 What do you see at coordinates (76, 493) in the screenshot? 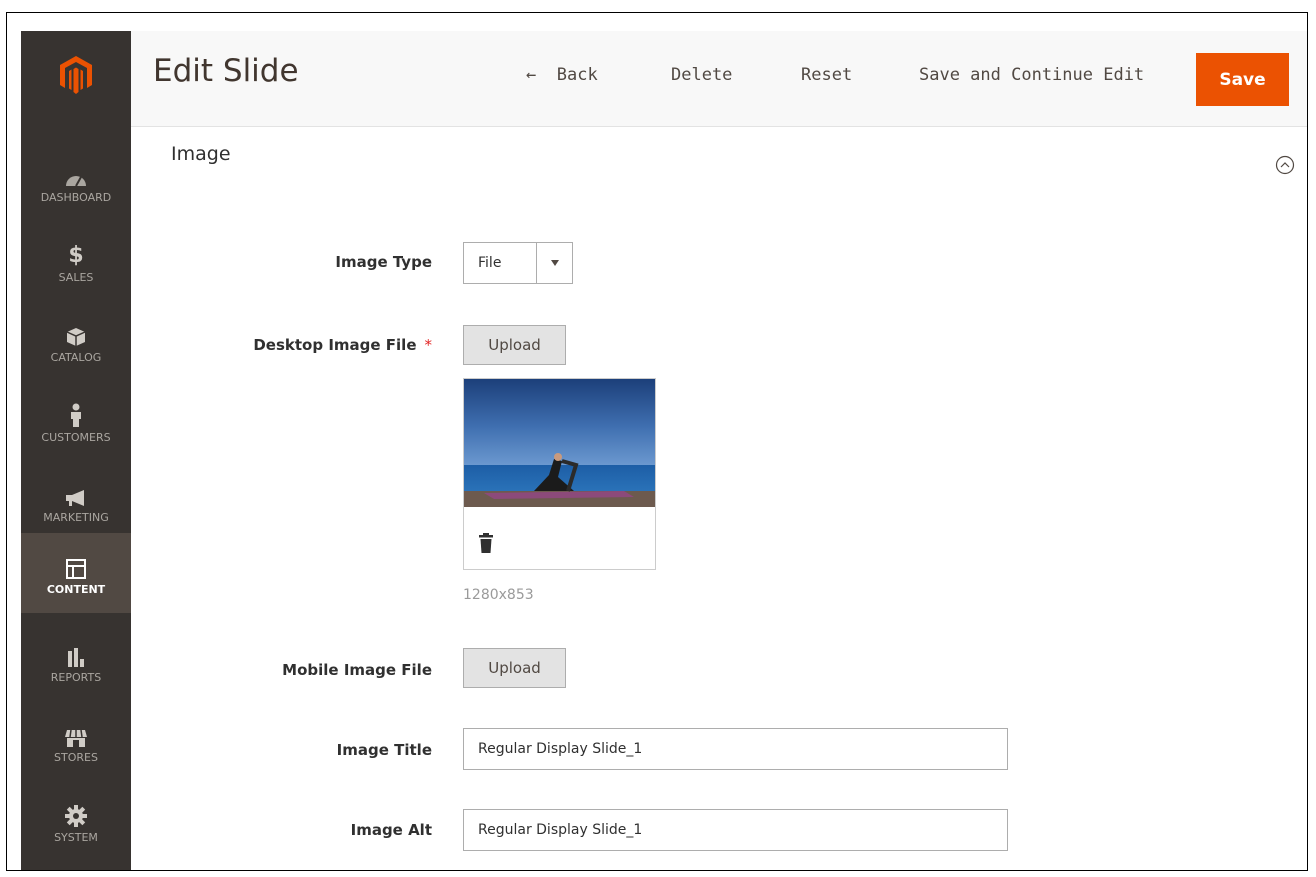
I see `megaphone-icon` at bounding box center [76, 493].